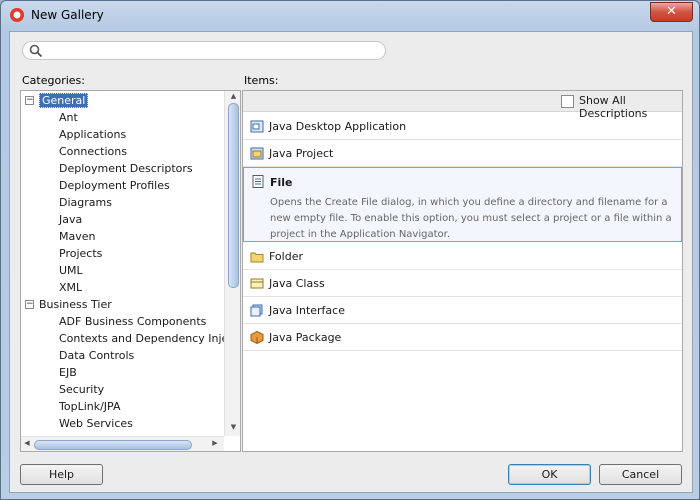  I want to click on tree-item-label: Business Tier, so click(75, 304).